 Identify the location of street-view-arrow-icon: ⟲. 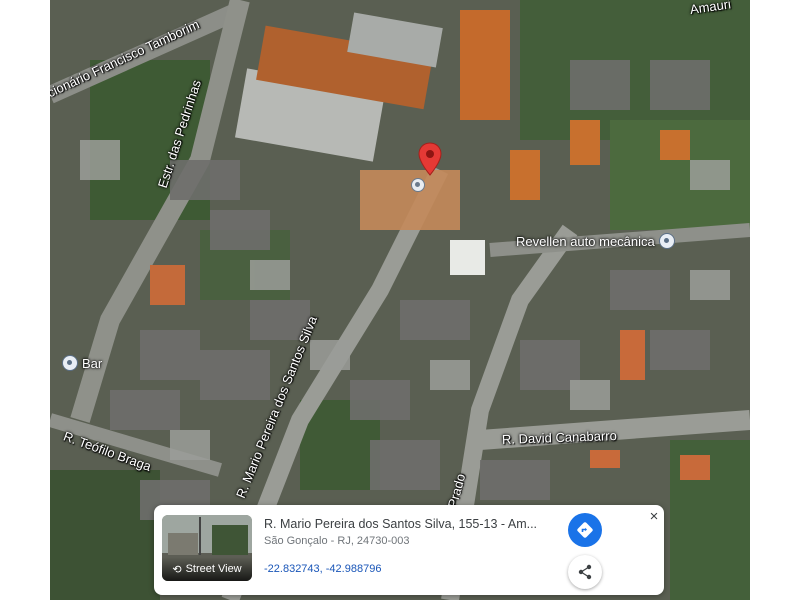
(177, 569).